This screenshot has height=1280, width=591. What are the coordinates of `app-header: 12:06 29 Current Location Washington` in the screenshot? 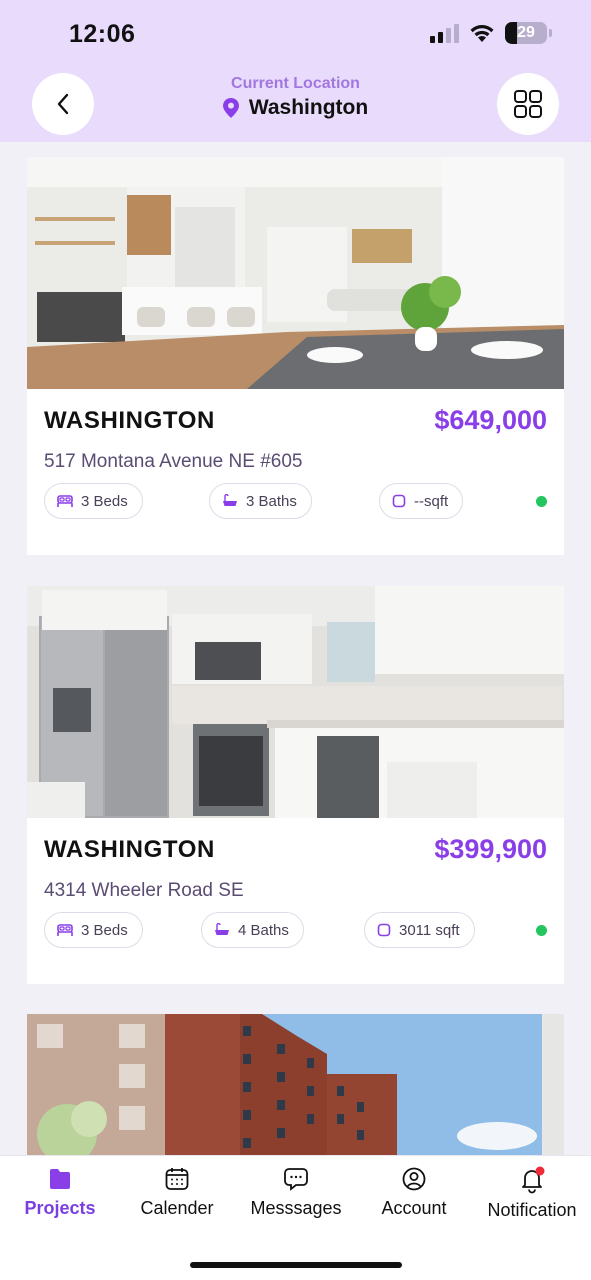 It's located at (295, 71).